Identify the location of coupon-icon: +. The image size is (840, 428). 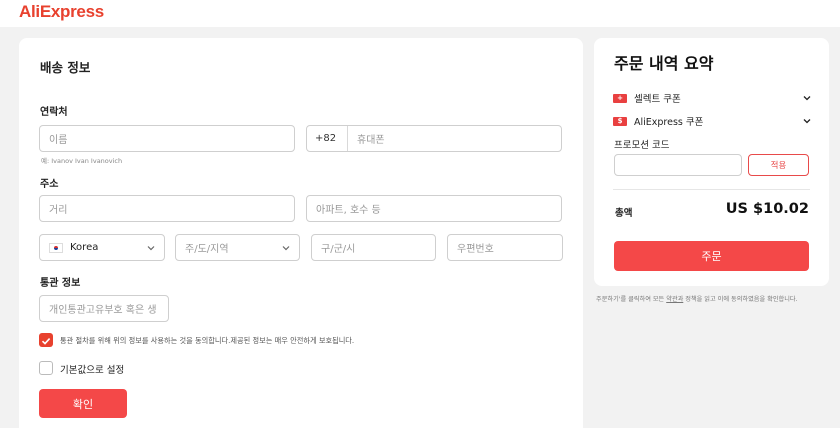
(620, 98).